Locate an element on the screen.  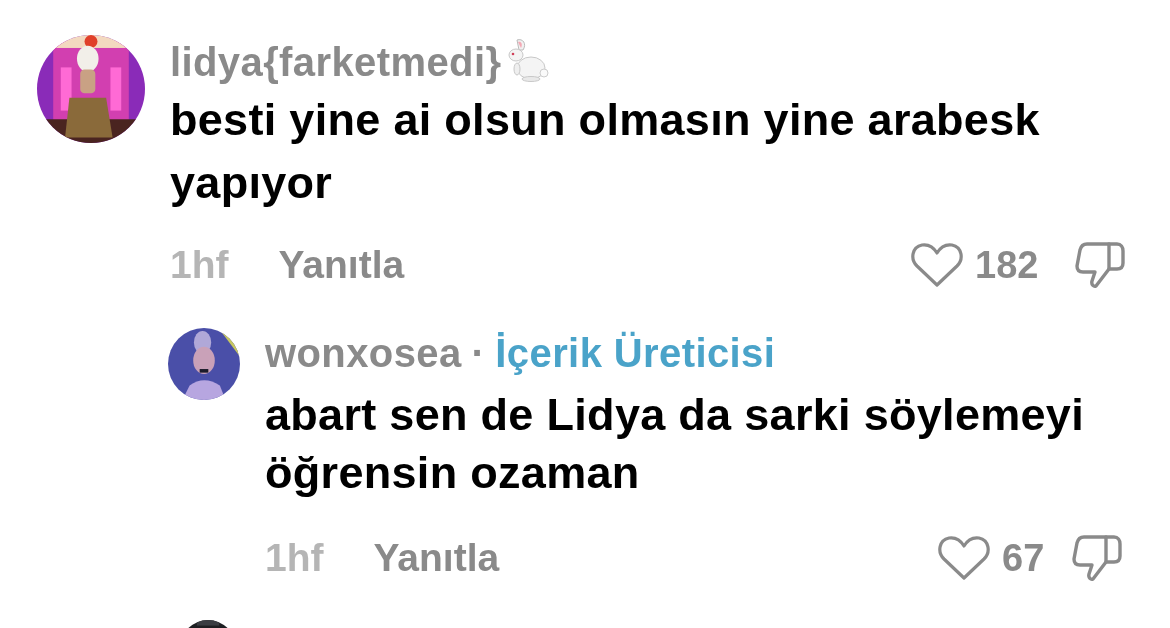
comment-text: abart sen de Lidya da sarki söylemeyi öğrensin ozaman is located at coordinates (675, 444).